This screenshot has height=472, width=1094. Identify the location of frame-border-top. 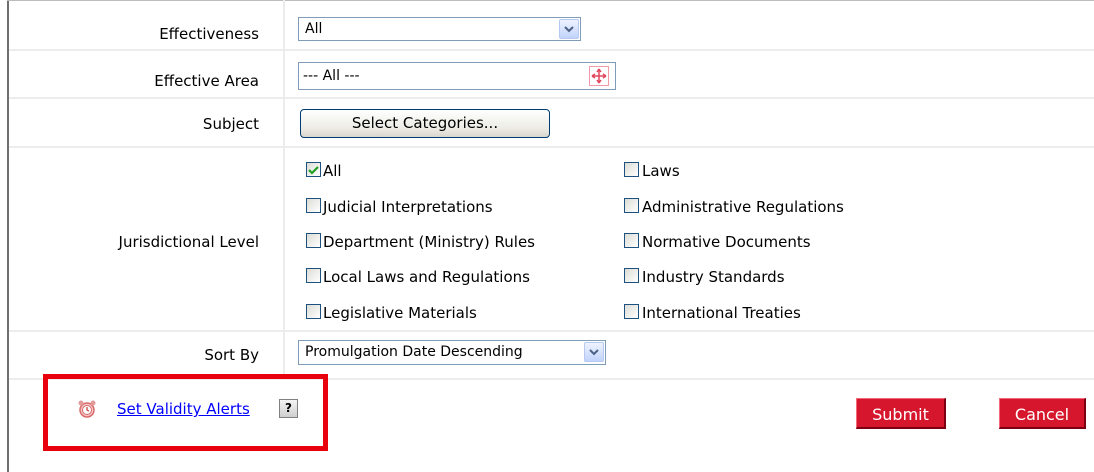
(550, 0).